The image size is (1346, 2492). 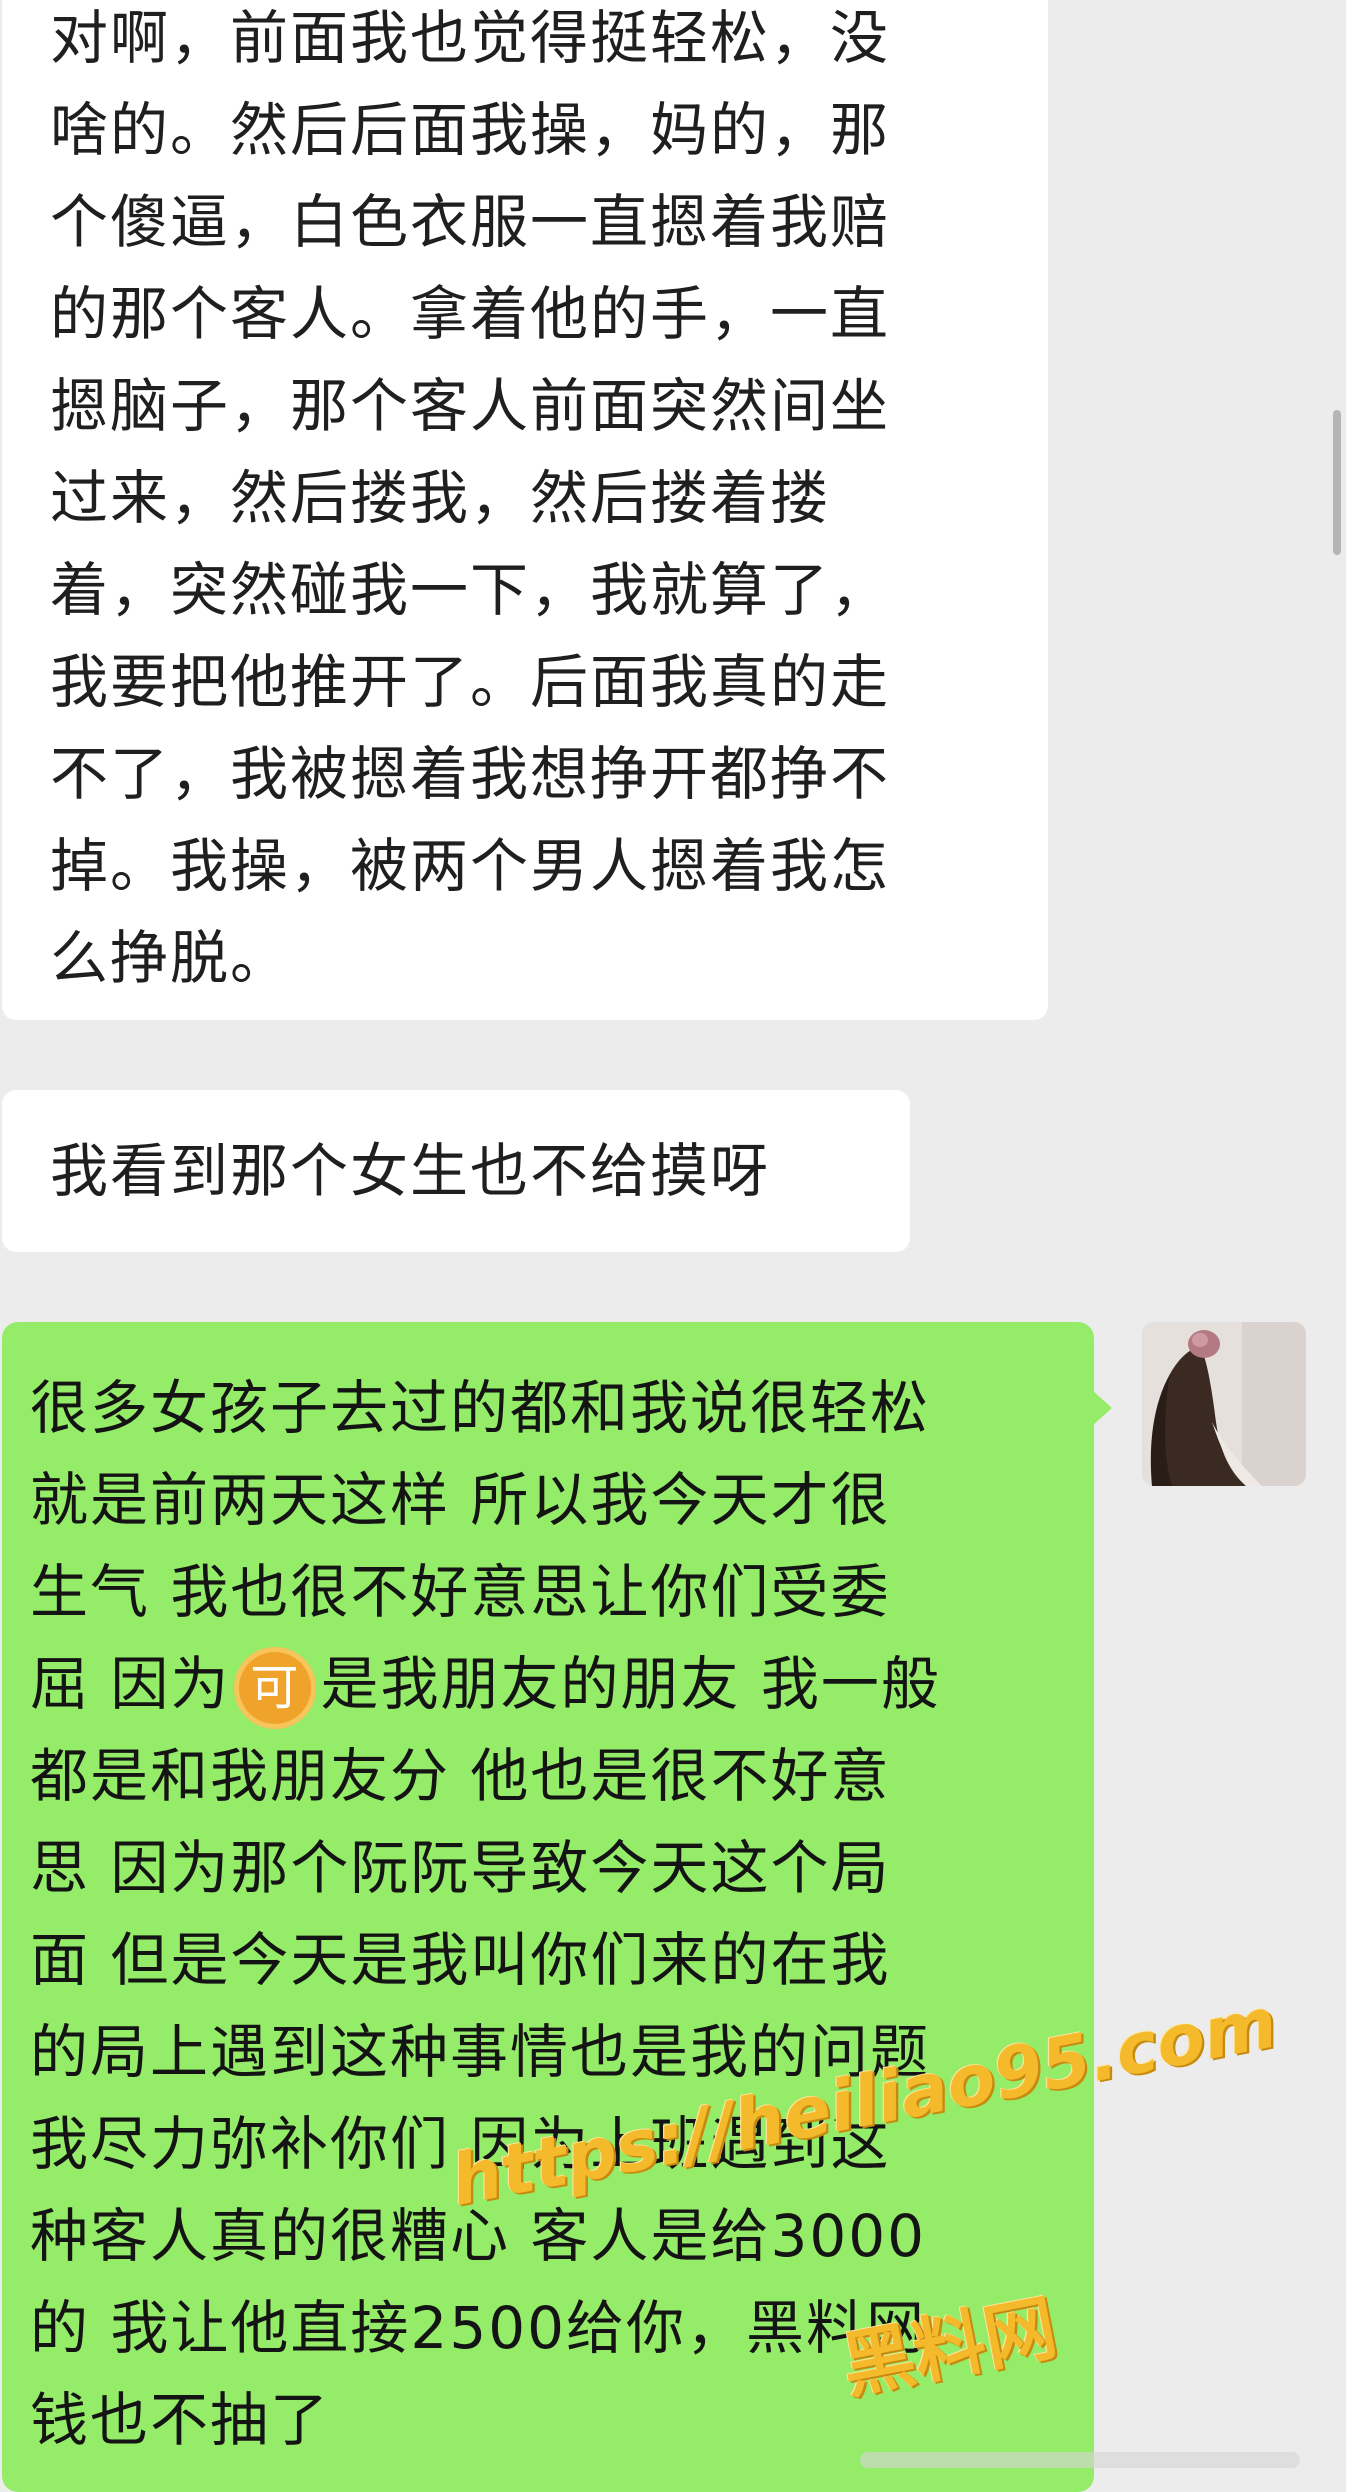 I want to click on footer-hint, so click(x=1080, y=2460).